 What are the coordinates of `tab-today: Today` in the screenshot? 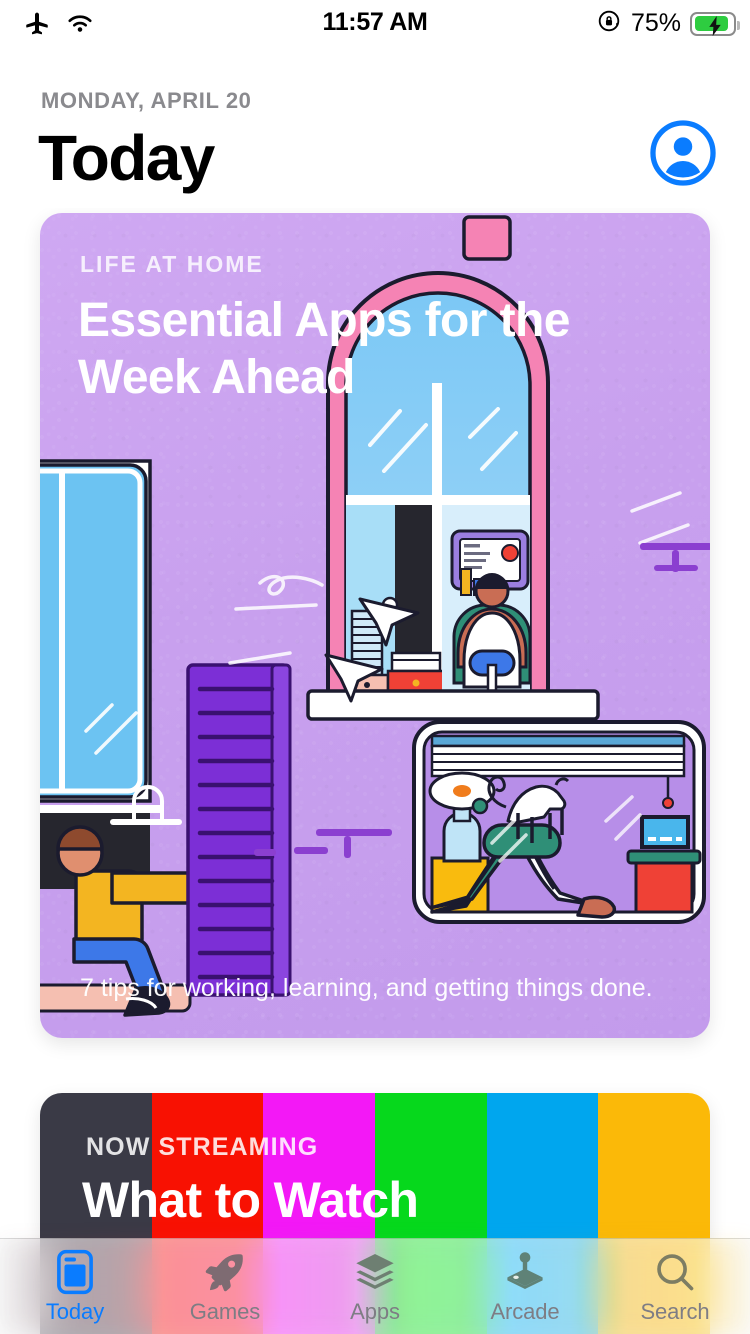 It's located at (75, 1282).